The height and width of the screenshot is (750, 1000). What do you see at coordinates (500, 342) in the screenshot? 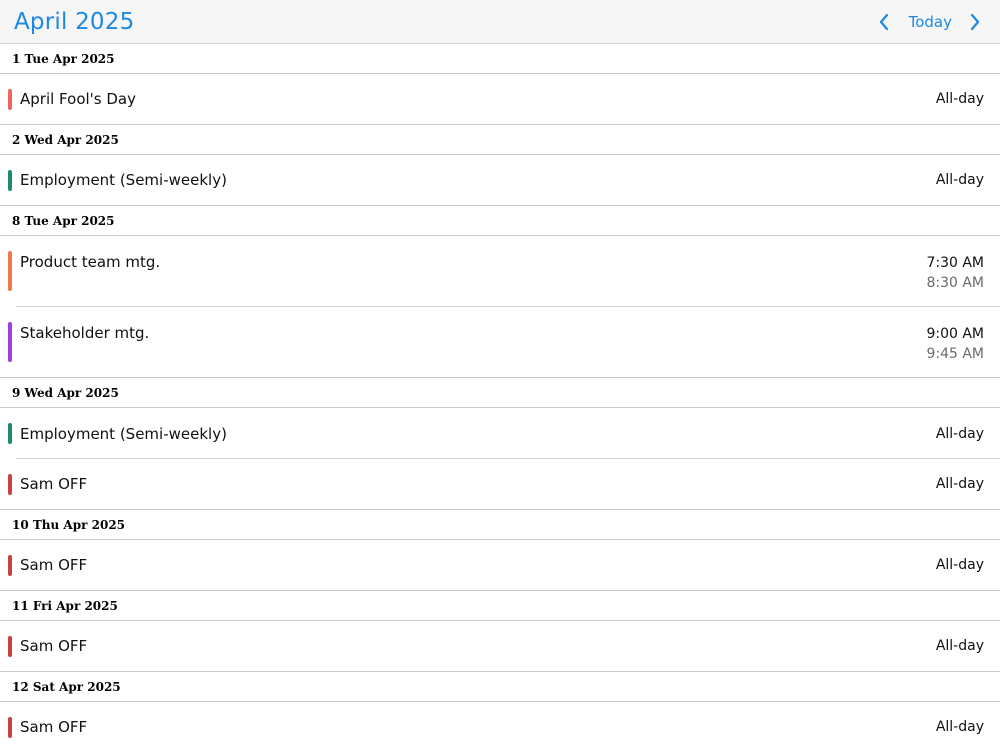
I see `event-row: Stakeholder mtg. 9:00 AM 9:45 AM` at bounding box center [500, 342].